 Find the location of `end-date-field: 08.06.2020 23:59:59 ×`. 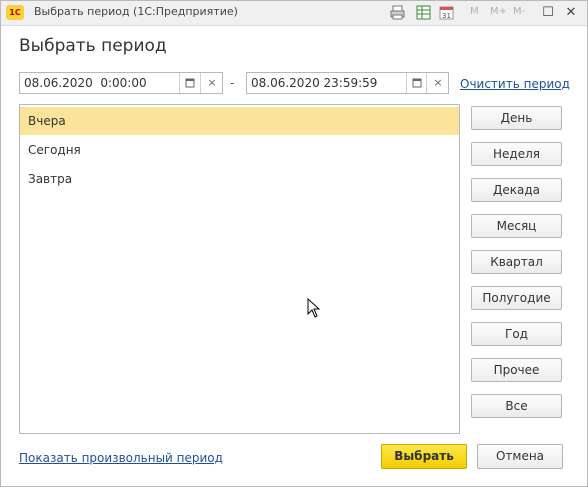

end-date-field: 08.06.2020 23:59:59 × is located at coordinates (347, 83).